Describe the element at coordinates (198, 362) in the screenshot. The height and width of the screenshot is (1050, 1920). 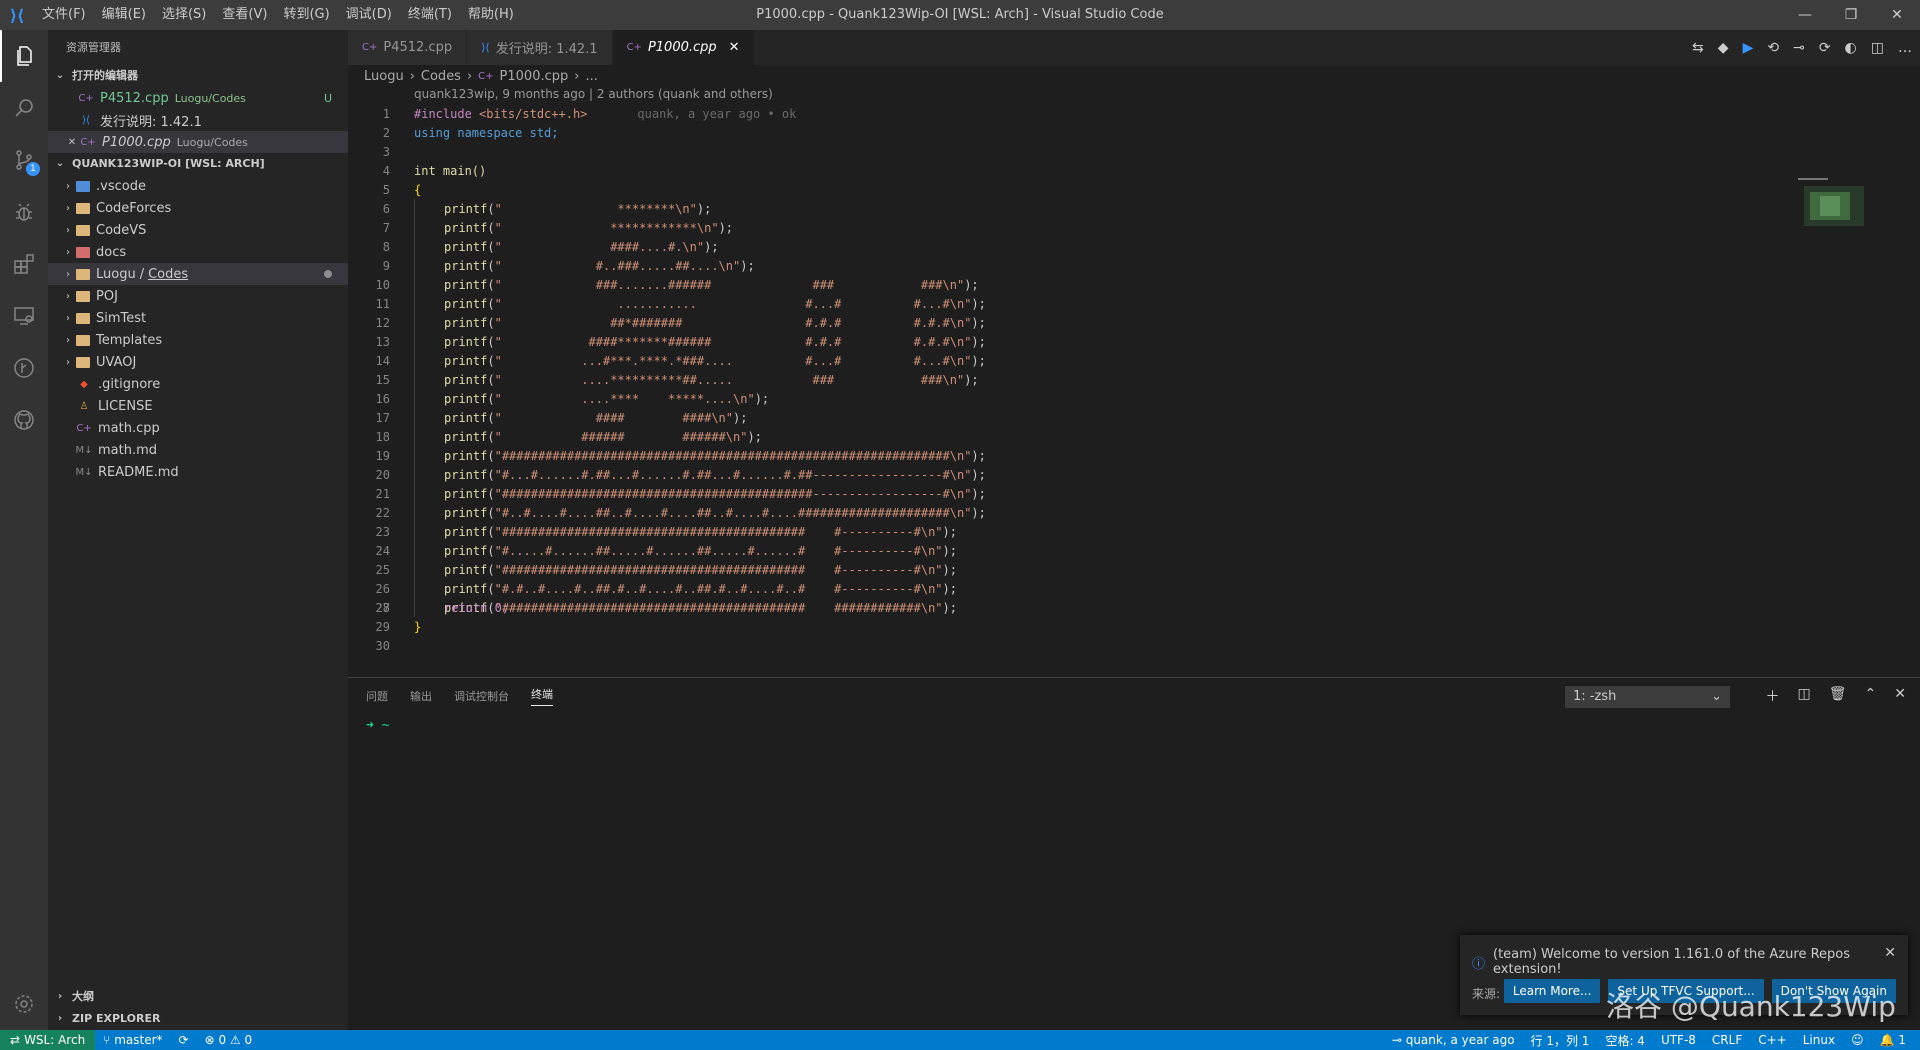
I see `tree-item-uvaoj: ›UVAOJ` at that location.